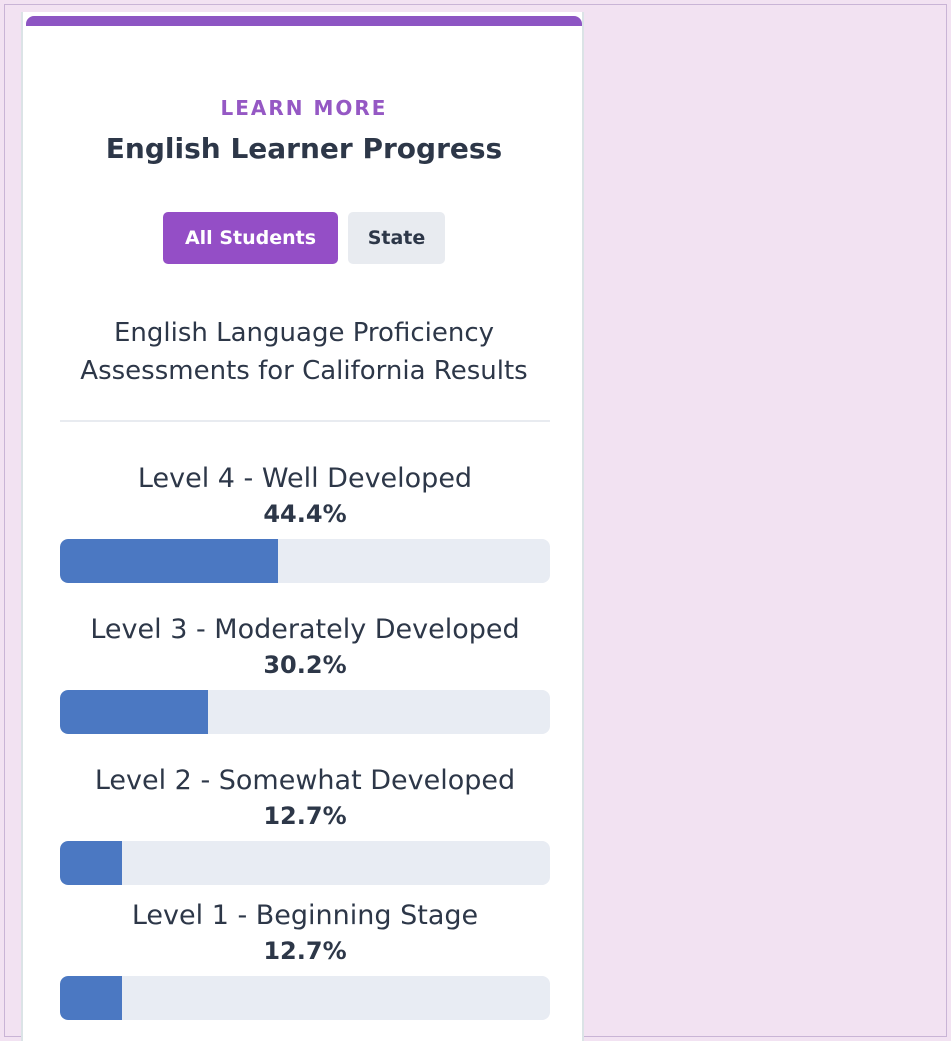 Image resolution: width=951 pixels, height=1041 pixels. I want to click on level-3-label: Level 3 - Moderately Developed, so click(305, 629).